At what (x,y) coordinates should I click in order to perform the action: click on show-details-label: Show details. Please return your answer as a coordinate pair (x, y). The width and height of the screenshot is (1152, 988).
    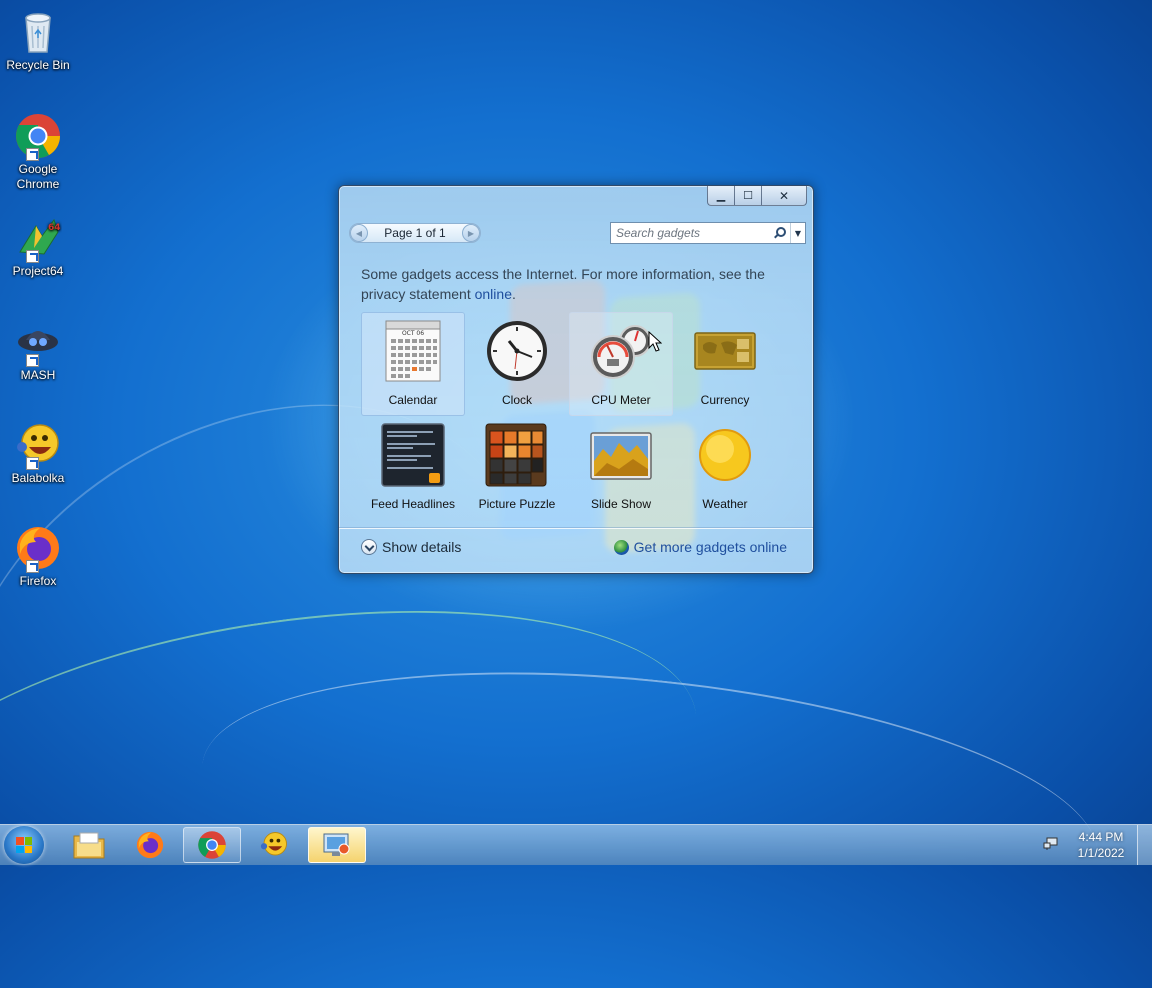
    Looking at the image, I should click on (422, 547).